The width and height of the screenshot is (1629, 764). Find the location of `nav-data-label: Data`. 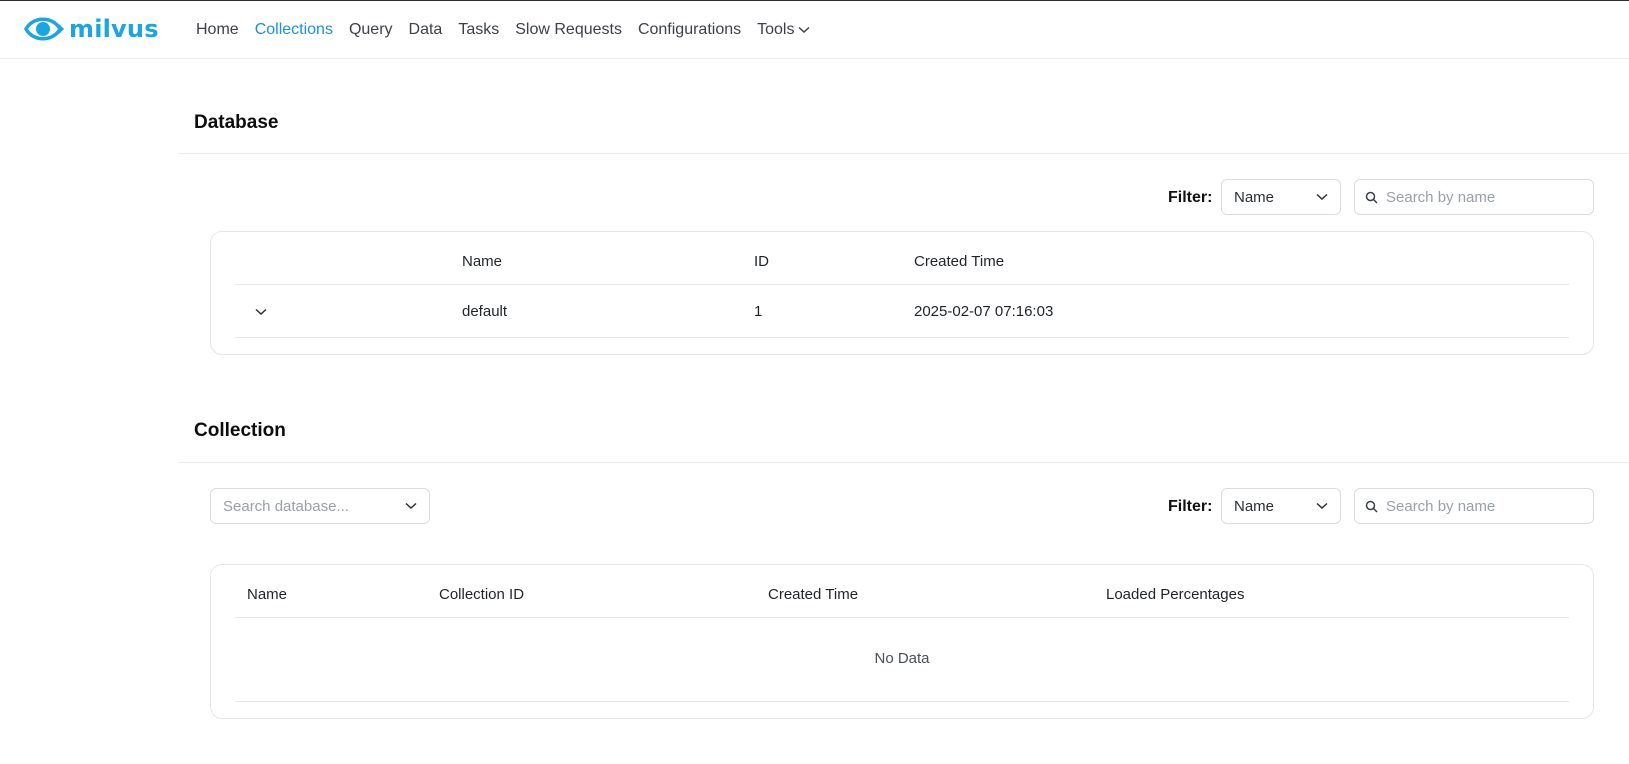

nav-data-label: Data is located at coordinates (425, 29).